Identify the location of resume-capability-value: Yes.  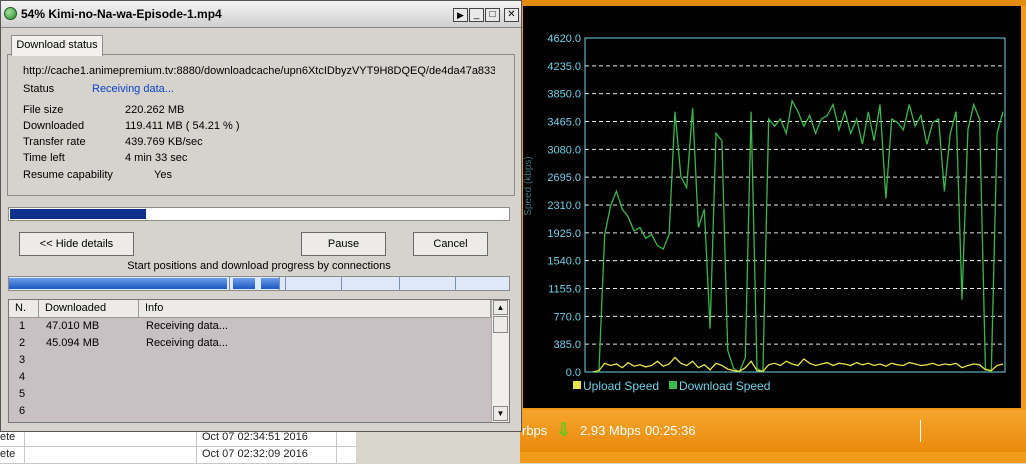
(163, 175).